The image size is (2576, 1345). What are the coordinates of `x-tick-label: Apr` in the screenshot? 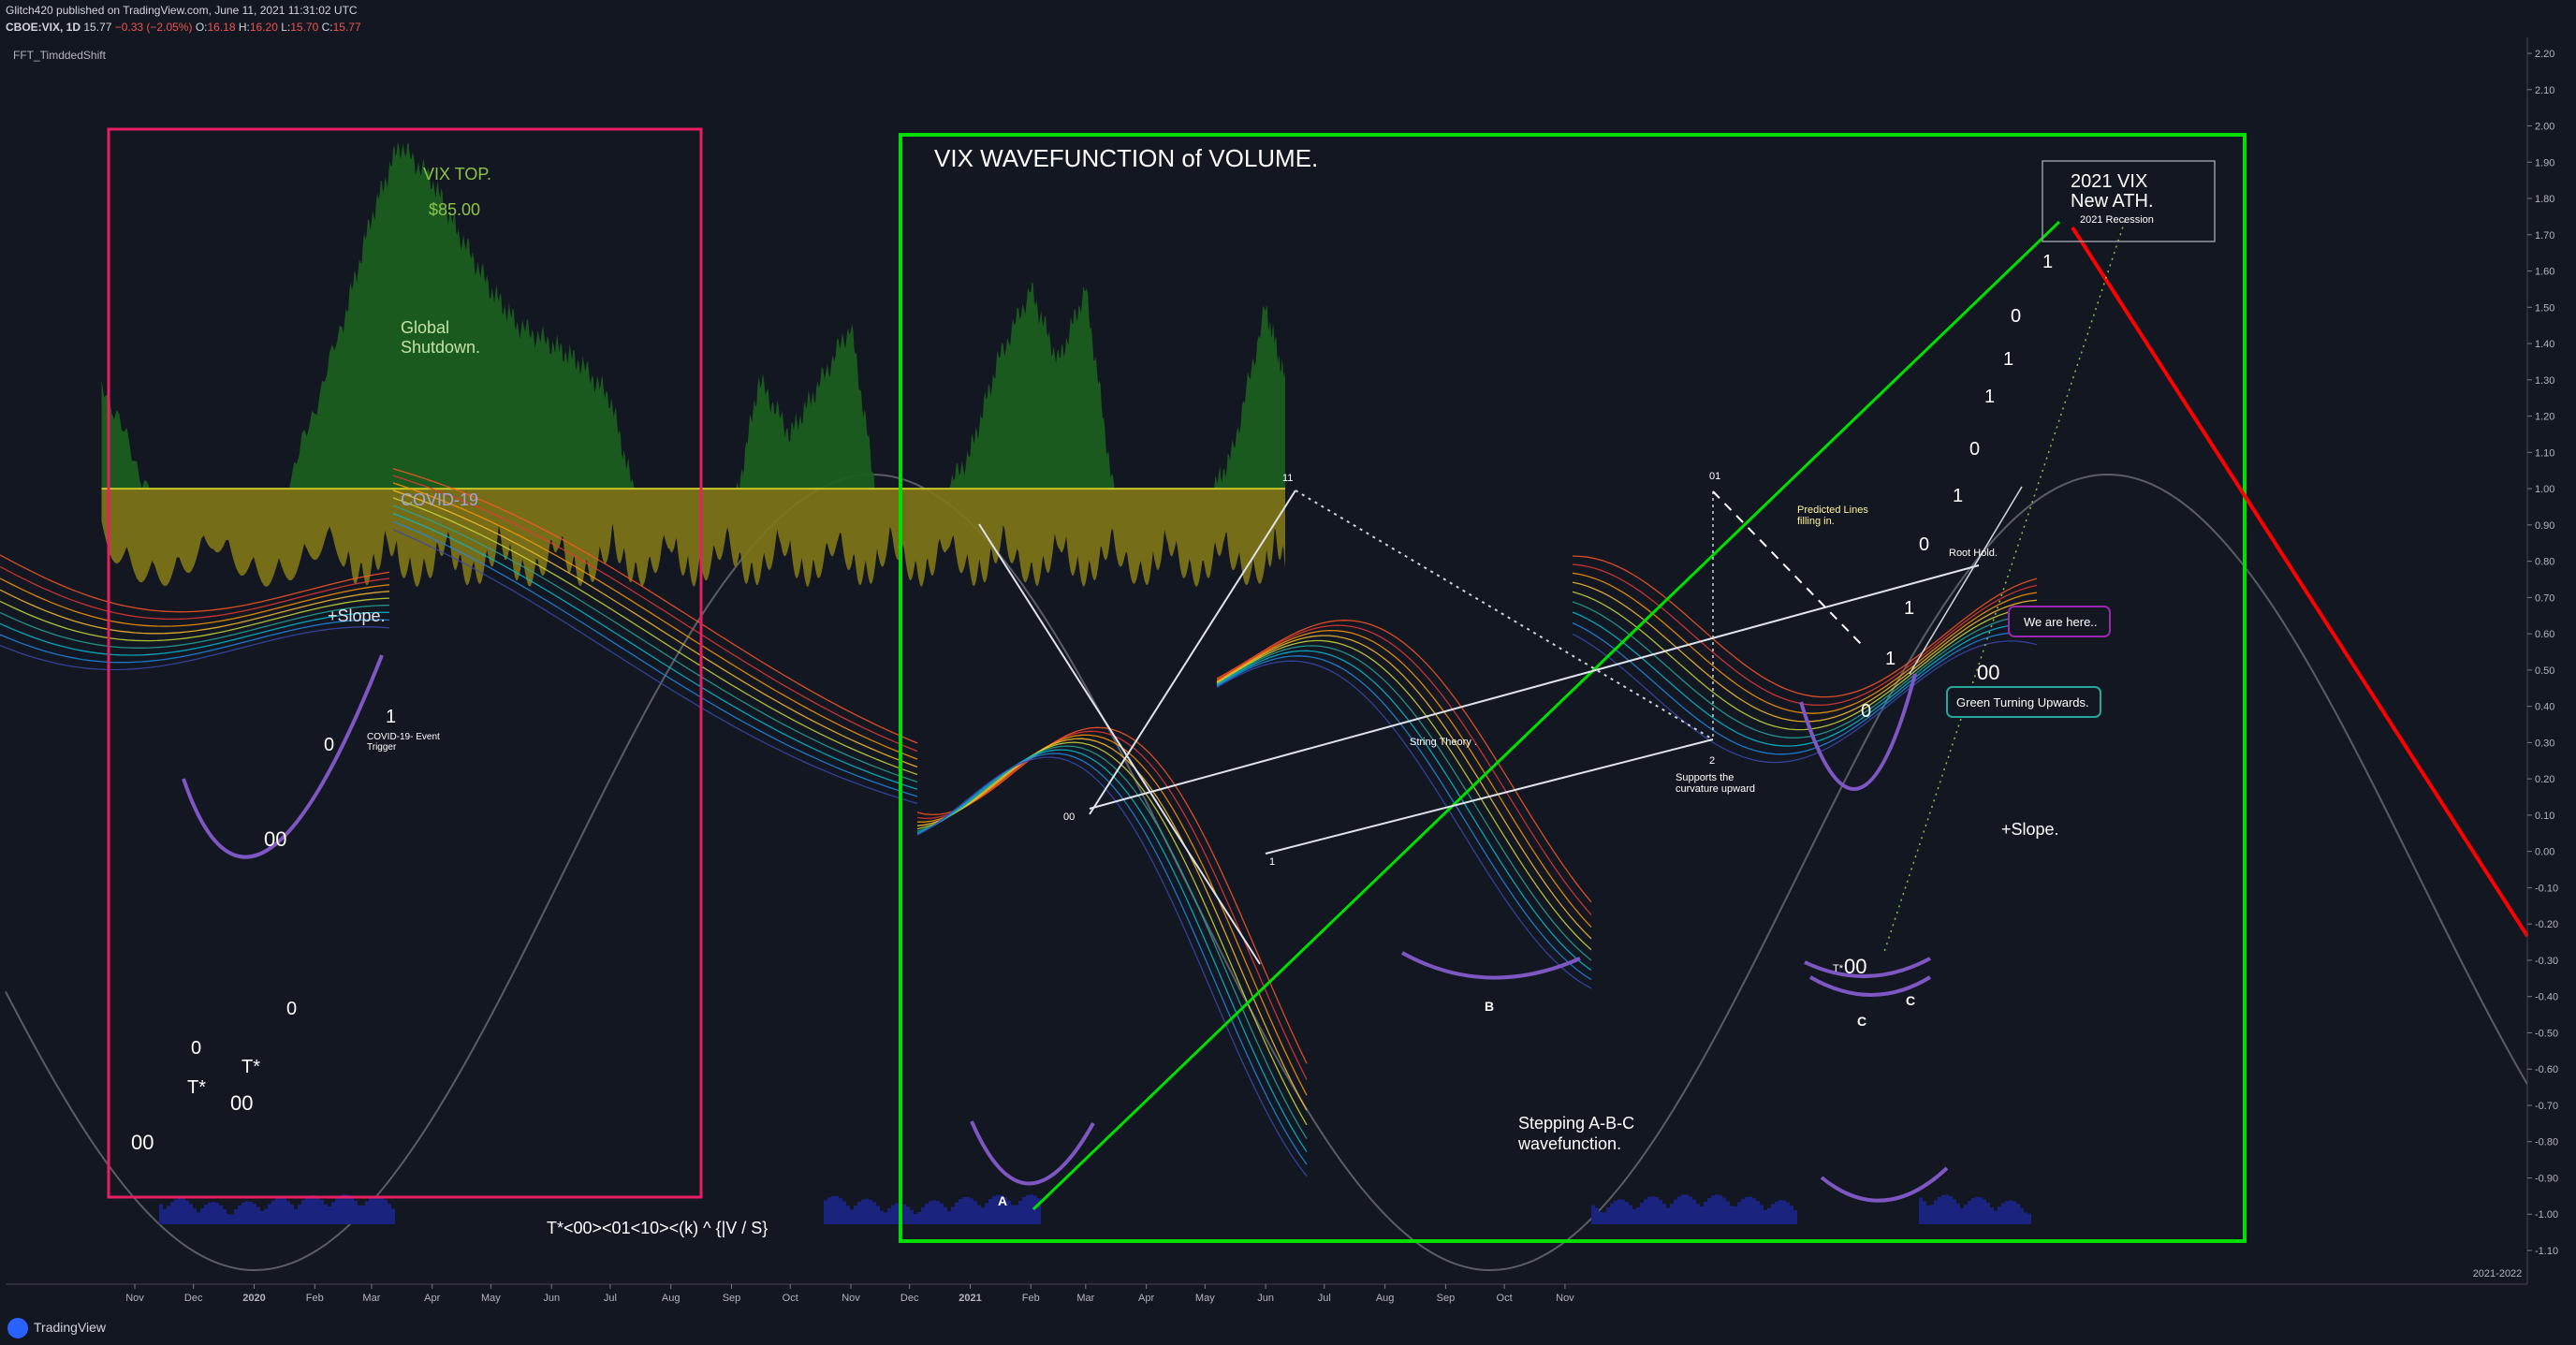 It's located at (1146, 1299).